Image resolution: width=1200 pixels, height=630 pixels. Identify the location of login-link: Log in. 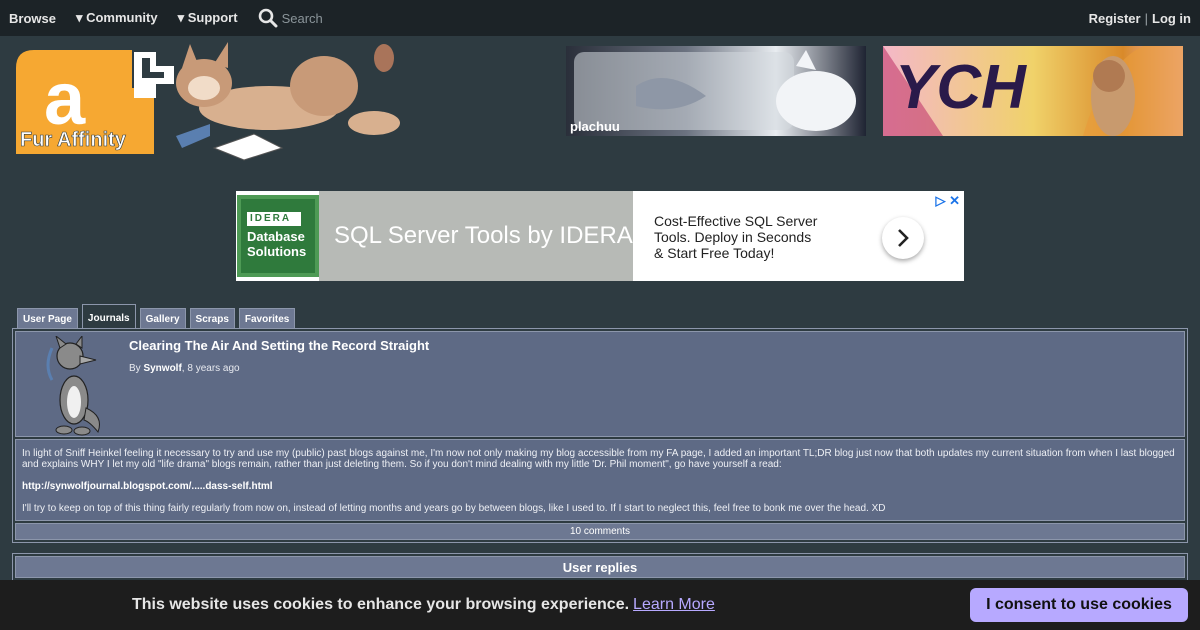
(1171, 18).